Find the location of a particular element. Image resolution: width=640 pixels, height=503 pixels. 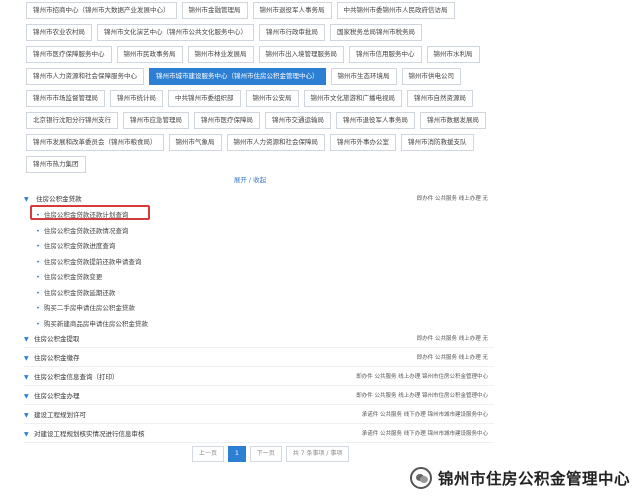

group-title: 住房公积金贷款 is located at coordinates (59, 199).